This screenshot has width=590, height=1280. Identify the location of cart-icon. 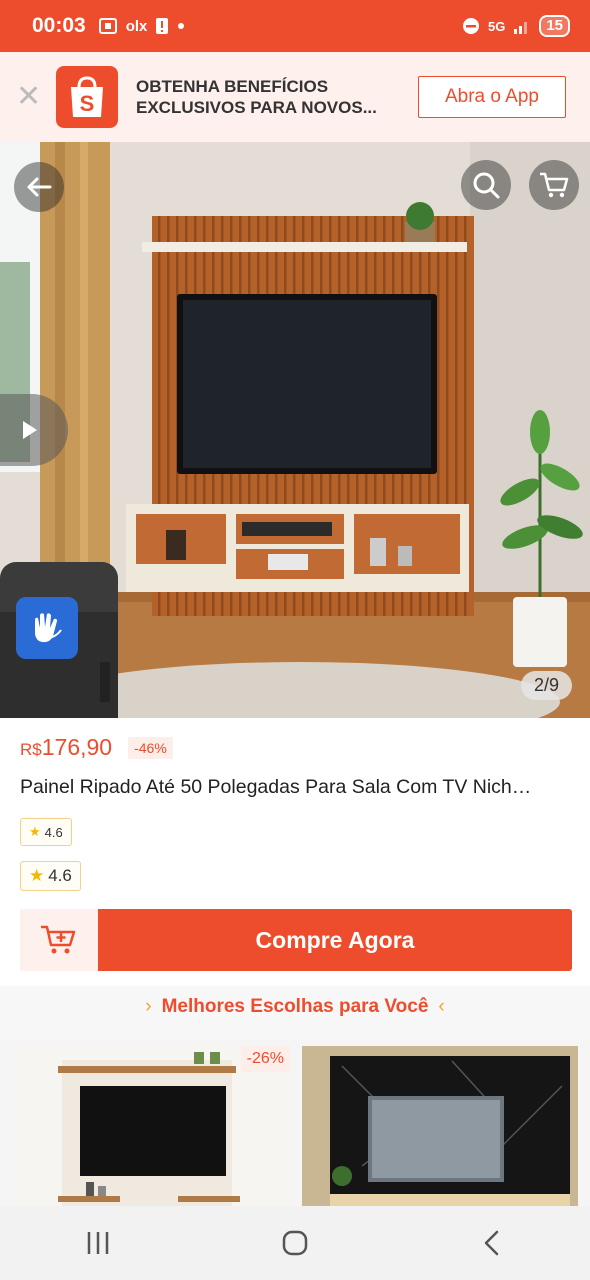
(554, 185).